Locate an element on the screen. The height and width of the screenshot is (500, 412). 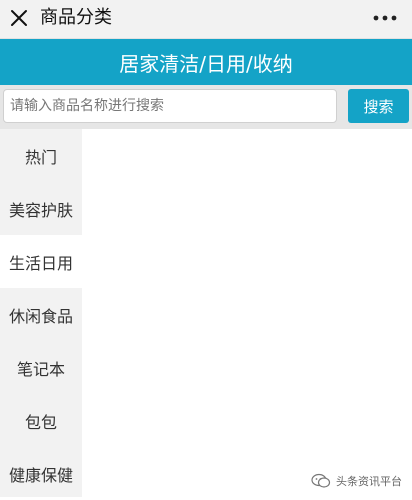
close-button is located at coordinates (19, 18).